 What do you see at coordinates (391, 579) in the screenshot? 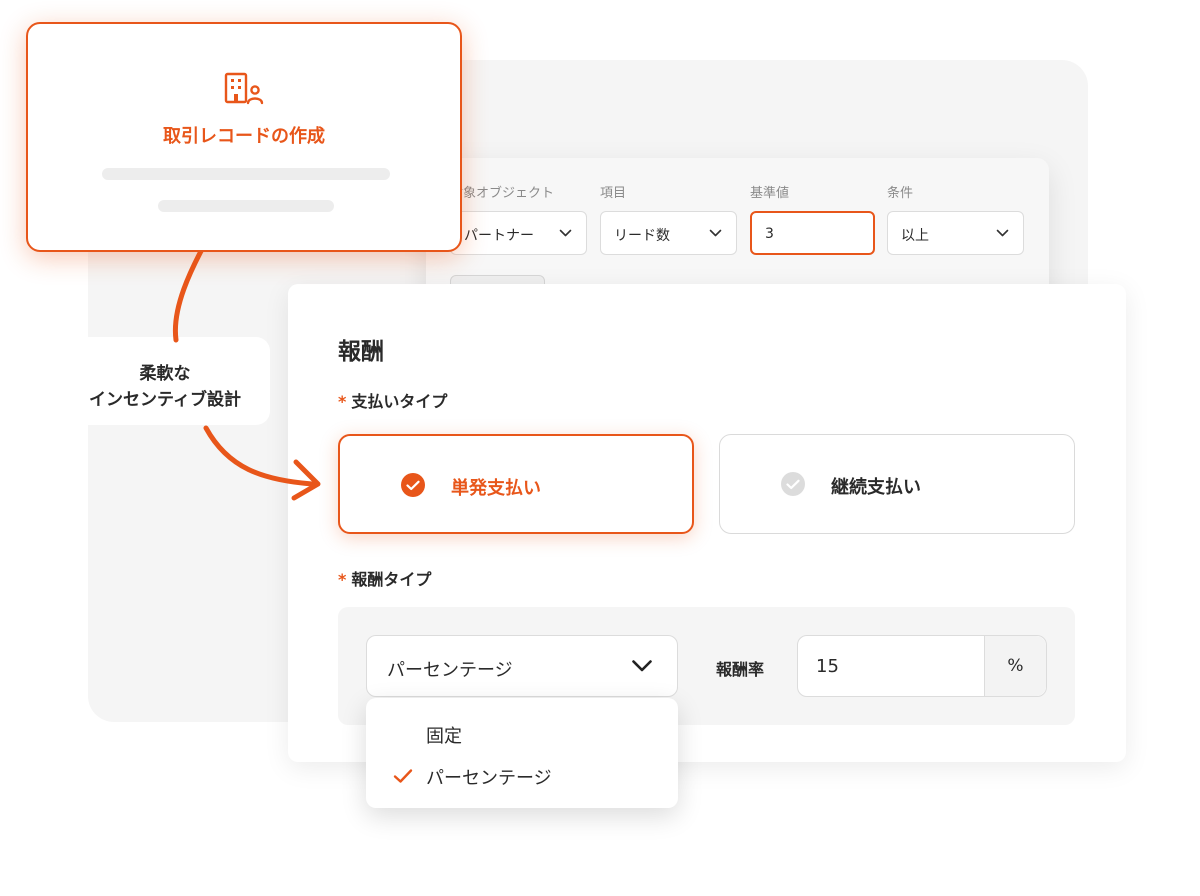
I see `reward-type-label-text: 報酬タイプ` at bounding box center [391, 579].